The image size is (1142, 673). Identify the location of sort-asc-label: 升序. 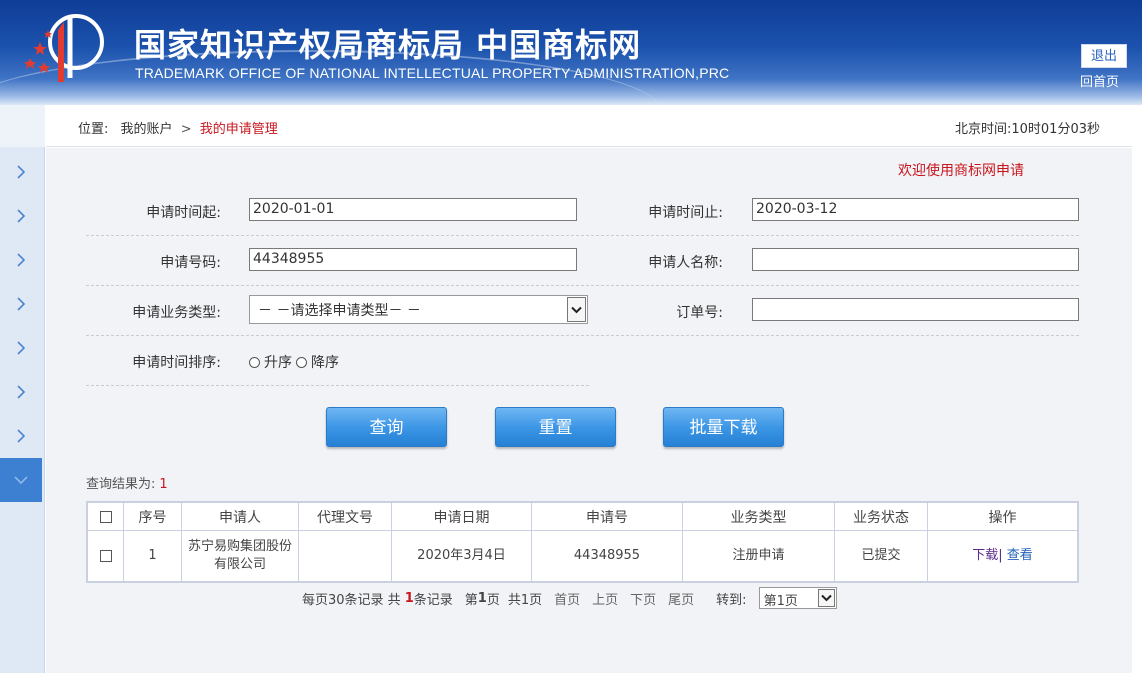
(278, 363).